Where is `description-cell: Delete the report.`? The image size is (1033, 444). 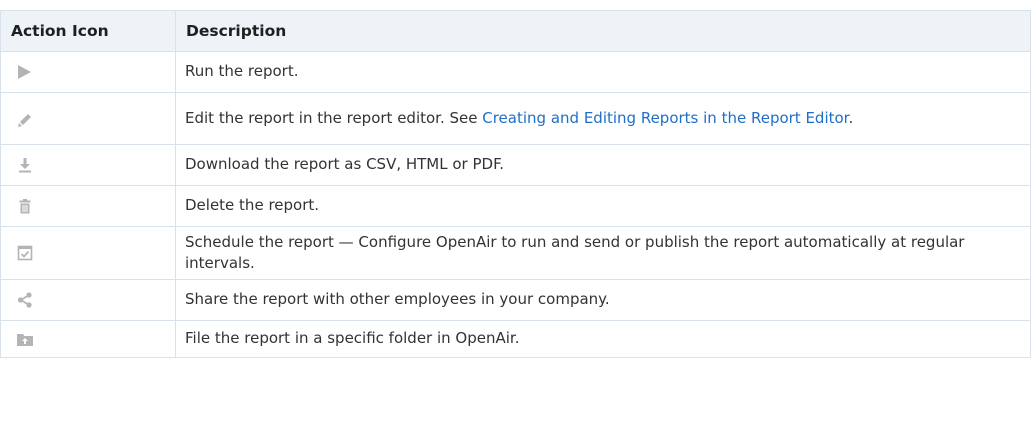
description-cell: Delete the report. is located at coordinates (603, 206).